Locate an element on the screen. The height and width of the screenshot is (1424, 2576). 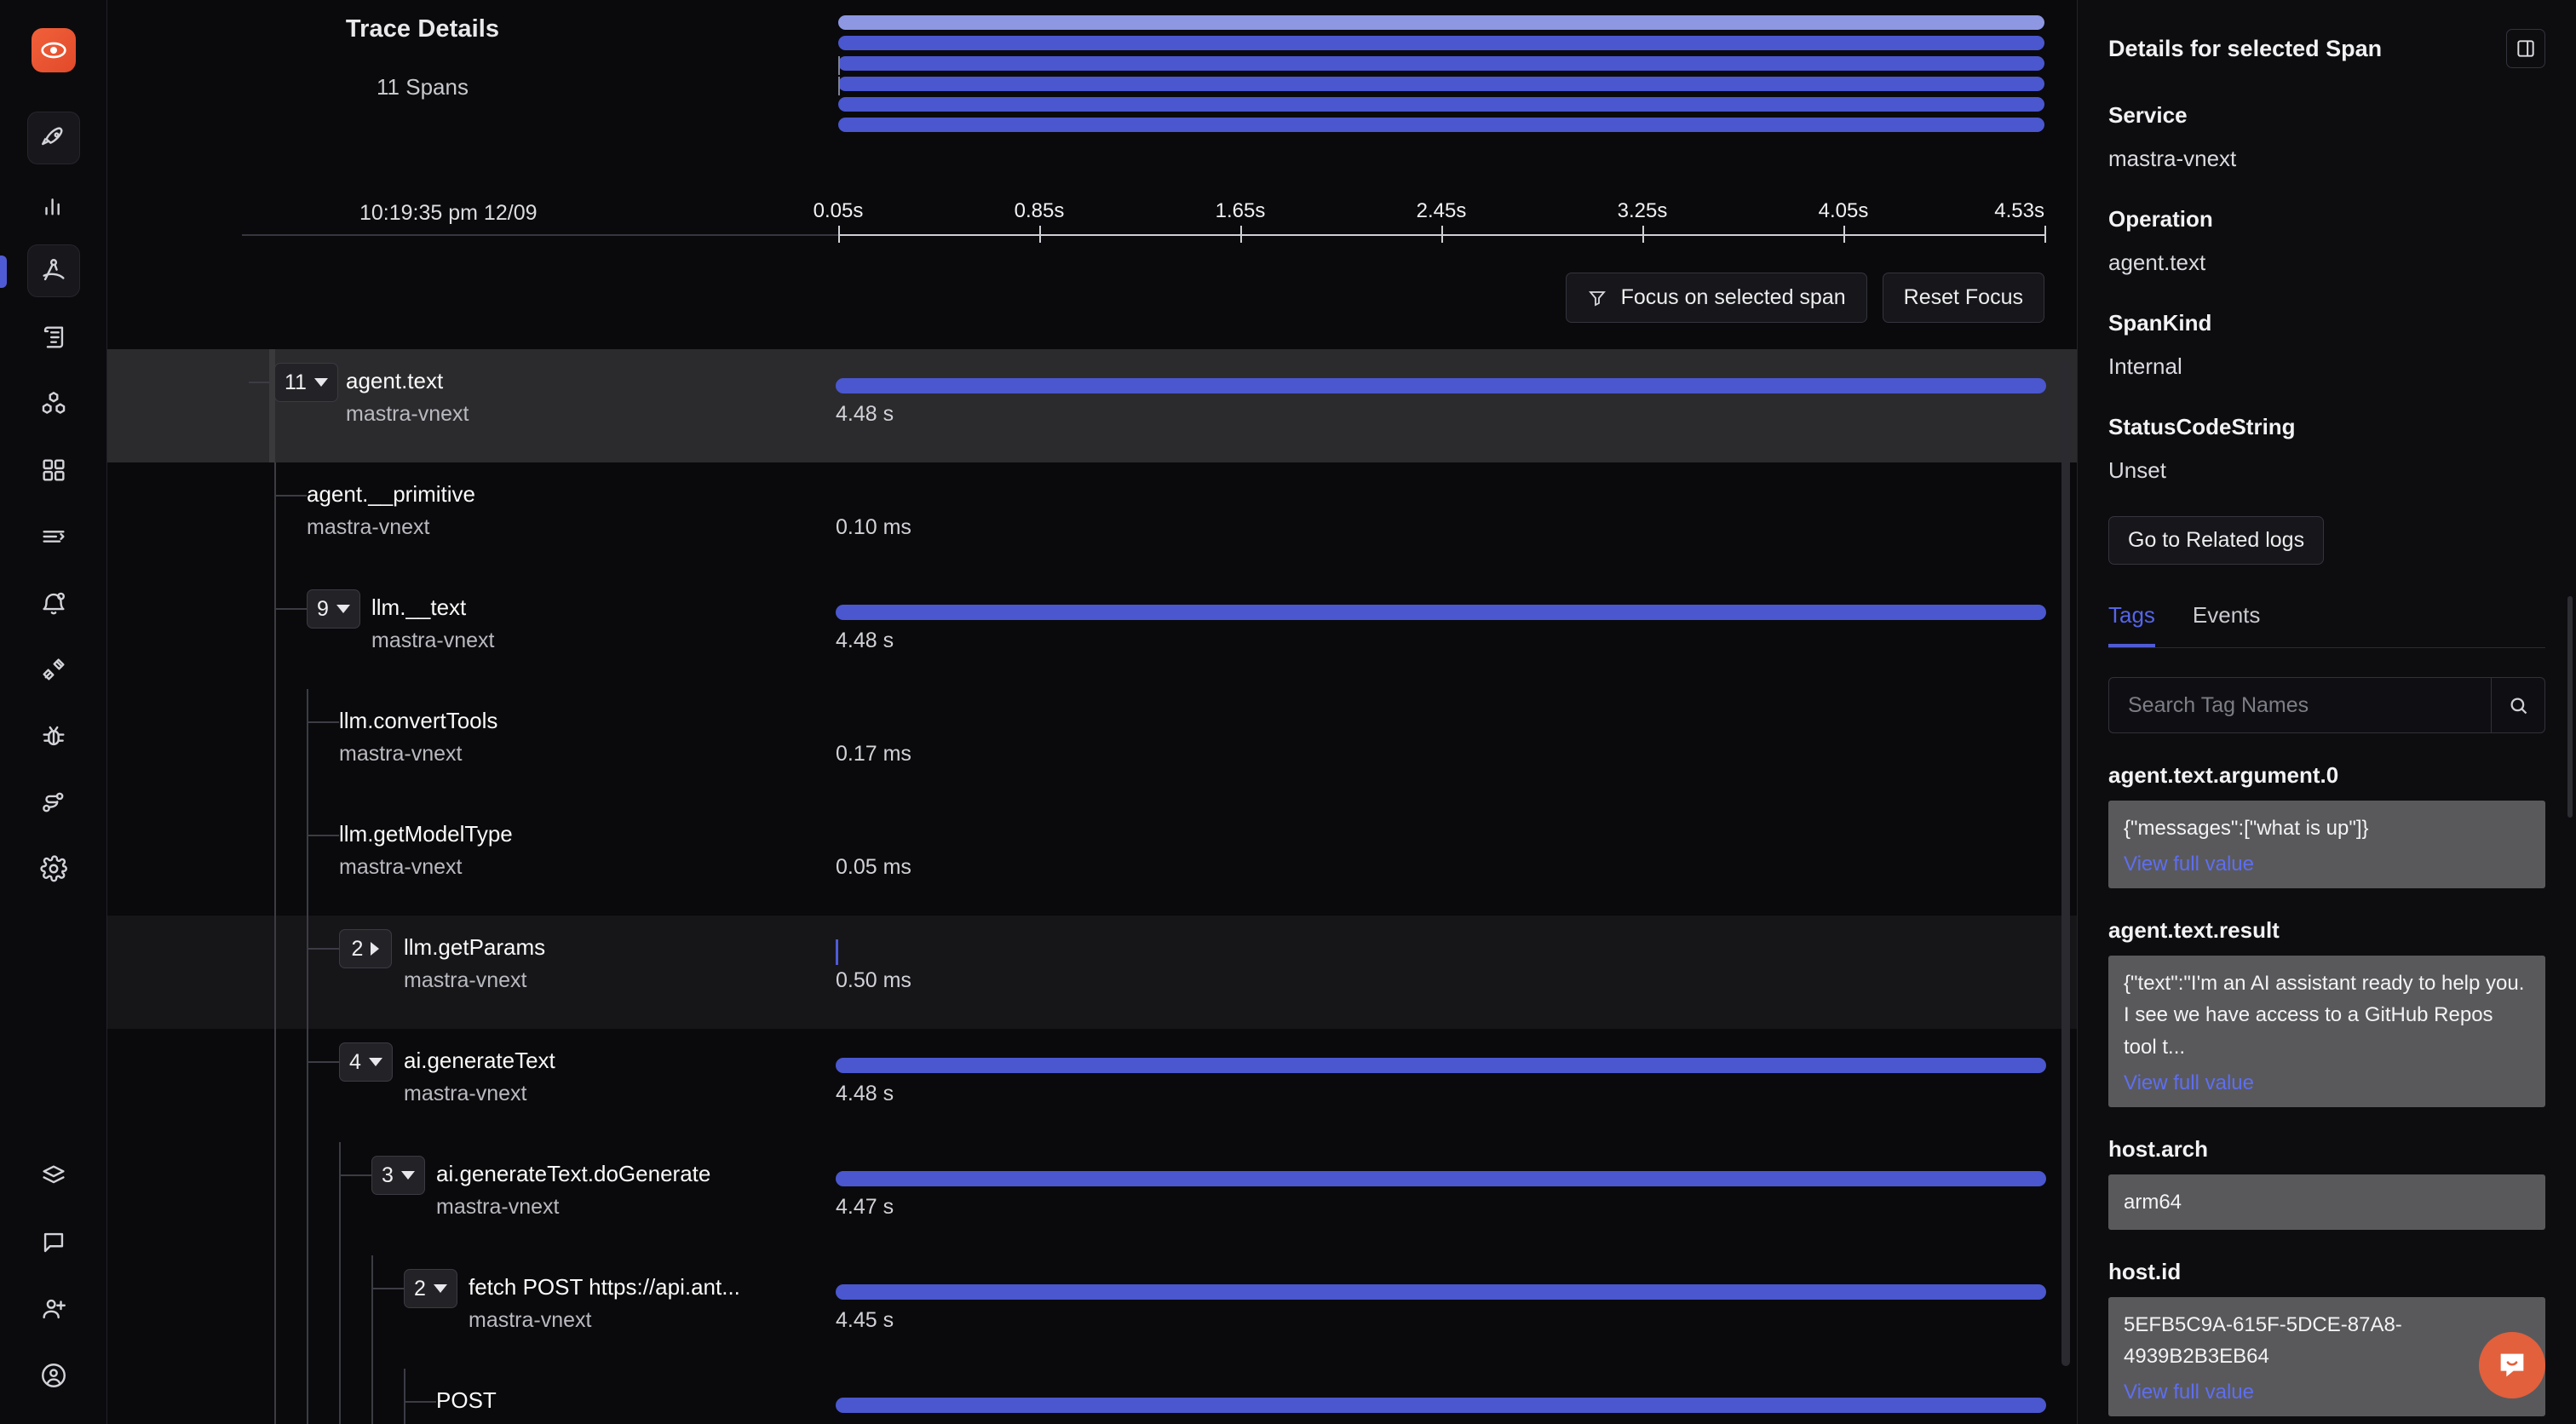
sidebar-item-logs is located at coordinates (54, 337).